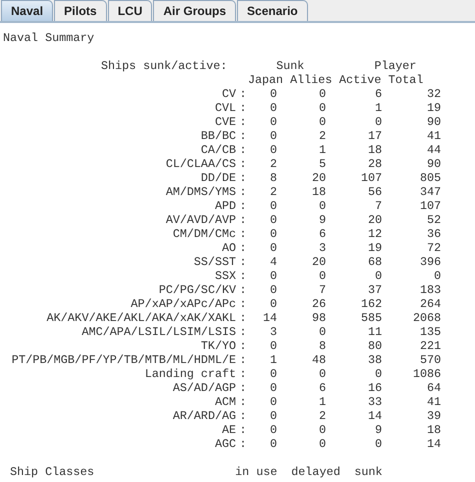 The width and height of the screenshot is (475, 482). I want to click on table-cell: 64, so click(433, 388).